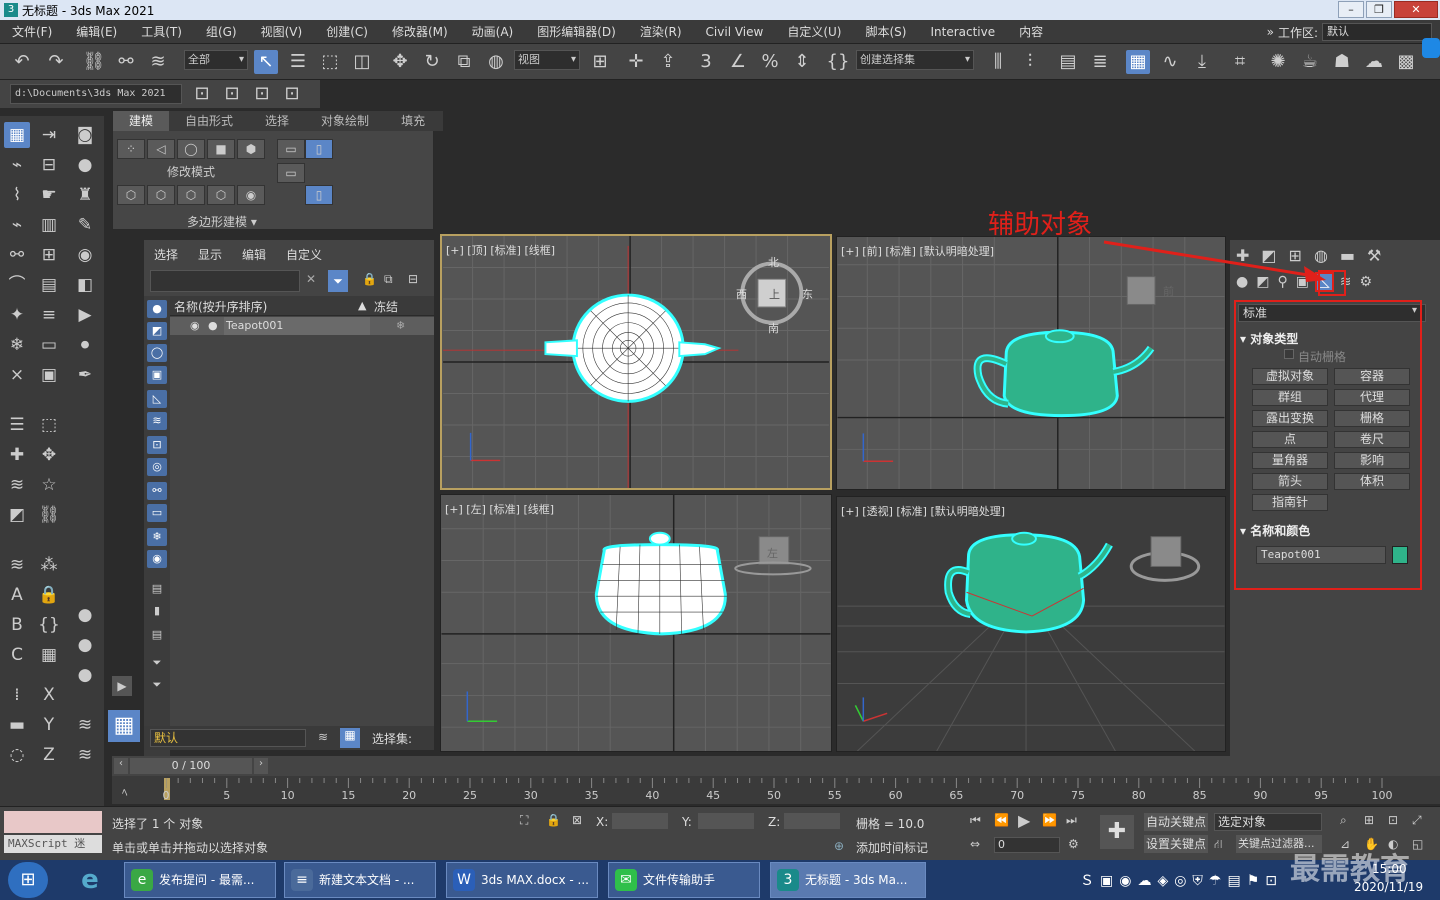 The height and width of the screenshot is (900, 1440). Describe the element at coordinates (262, 94) in the screenshot. I see `project-folder-icon: ⊡` at that location.